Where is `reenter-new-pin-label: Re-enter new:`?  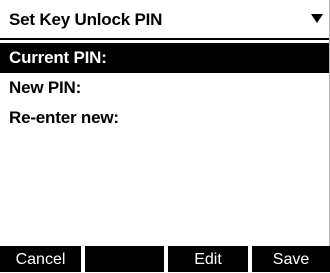 reenter-new-pin-label: Re-enter new: is located at coordinates (64, 117).